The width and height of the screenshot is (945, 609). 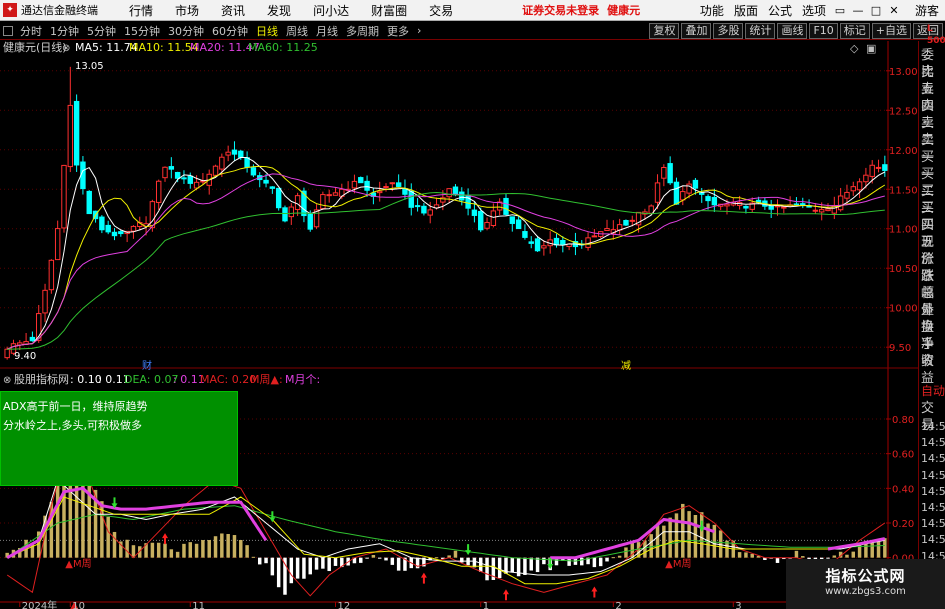 What do you see at coordinates (871, 48) in the screenshot?
I see `collapse-icon: ▣` at bounding box center [871, 48].